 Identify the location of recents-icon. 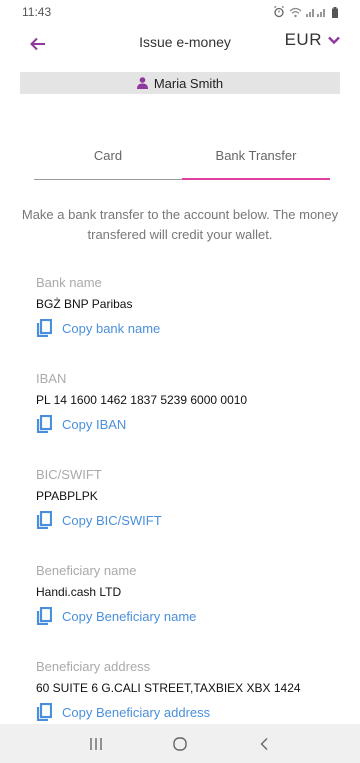
(96, 744).